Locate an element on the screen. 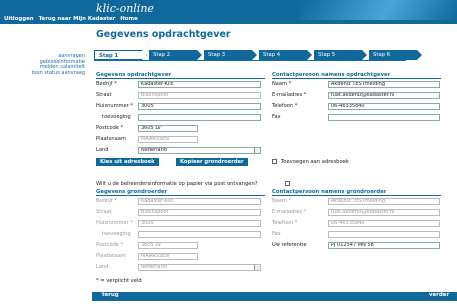 The width and height of the screenshot is (457, 308). toevoeging-input is located at coordinates (199, 117).